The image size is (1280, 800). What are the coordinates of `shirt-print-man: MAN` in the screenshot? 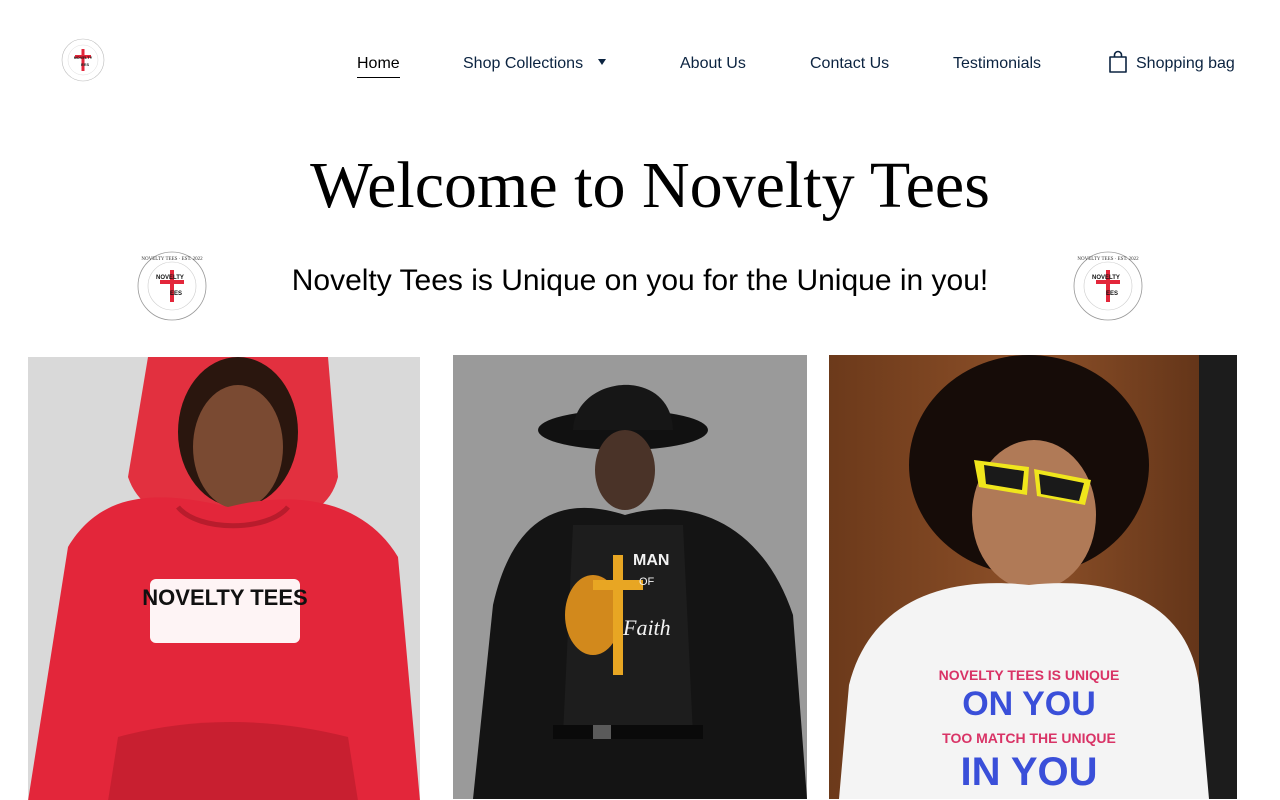 It's located at (651, 560).